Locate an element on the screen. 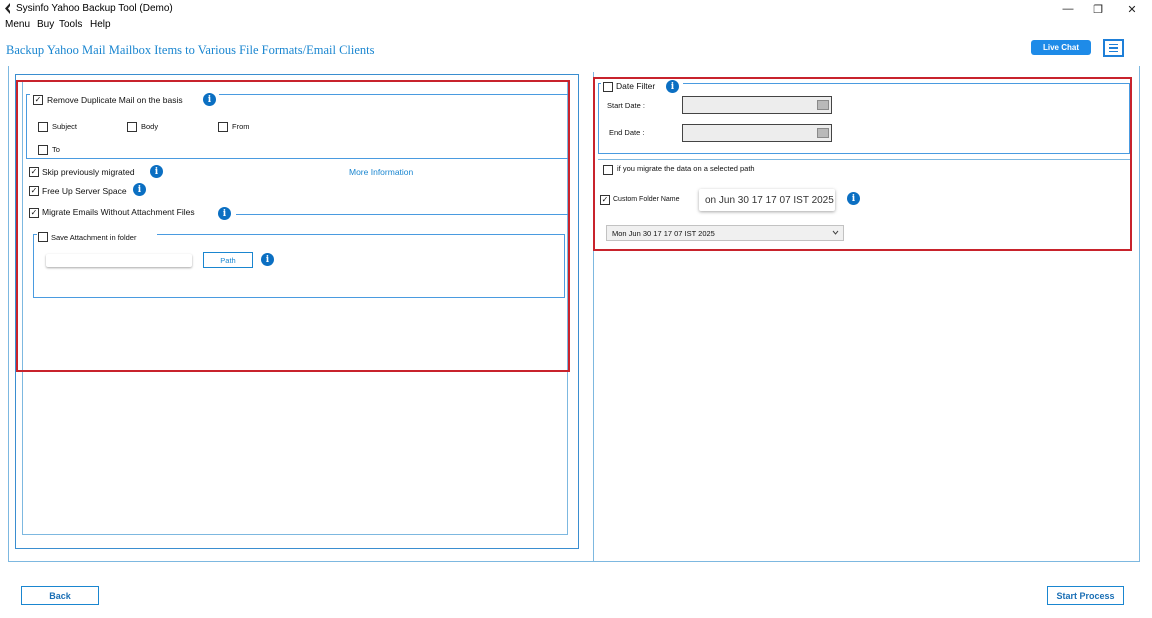 Image resolution: width=1152 pixels, height=618 pixels. title-bar: Sysinfo Yahoo Backup Tool (Demo) — ❐ ✕ is located at coordinates (576, 9).